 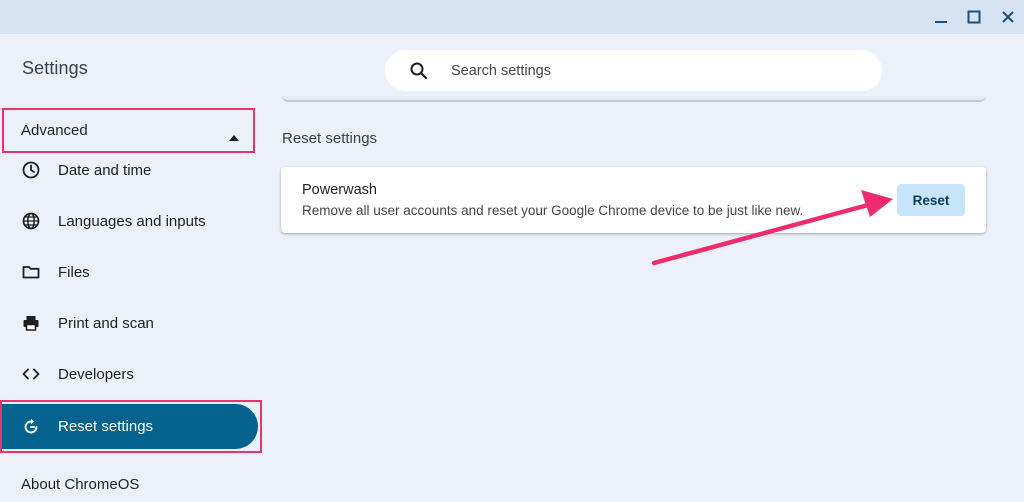 I want to click on caret-up-icon, so click(x=234, y=137).